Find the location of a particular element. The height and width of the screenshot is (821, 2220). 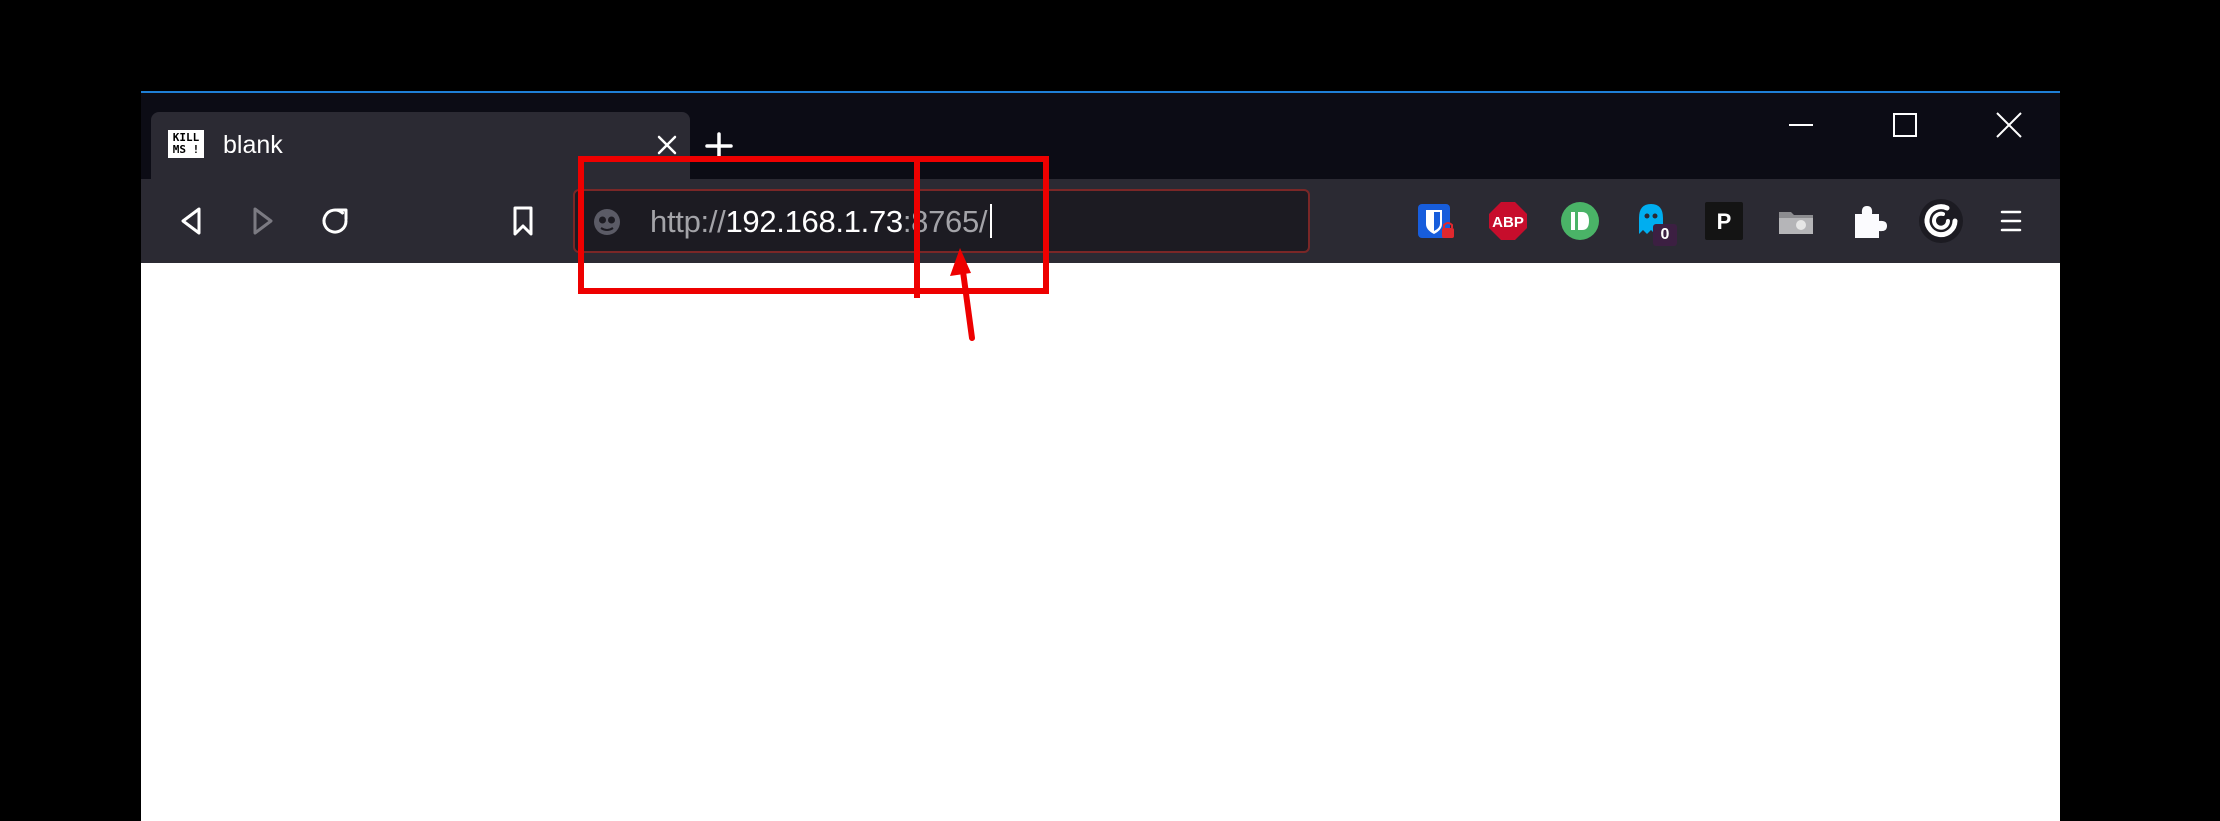

minimize-button is located at coordinates (1801, 125).